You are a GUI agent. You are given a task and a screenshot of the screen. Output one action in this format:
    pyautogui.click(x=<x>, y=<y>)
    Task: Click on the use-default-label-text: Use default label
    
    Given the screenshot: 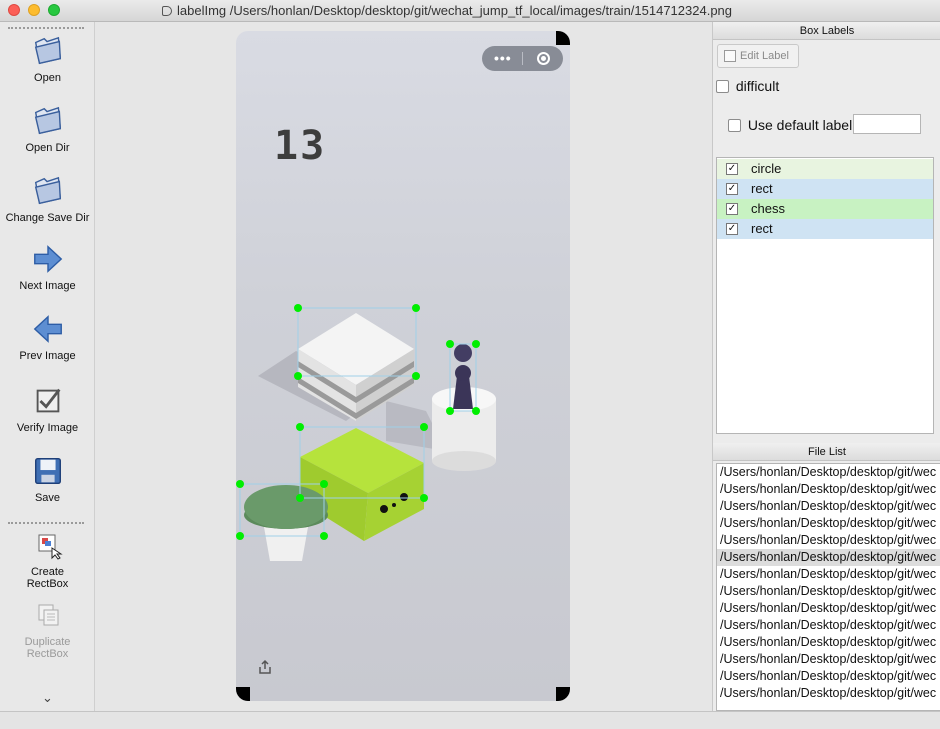 What is the action you would take?
    pyautogui.click(x=800, y=125)
    